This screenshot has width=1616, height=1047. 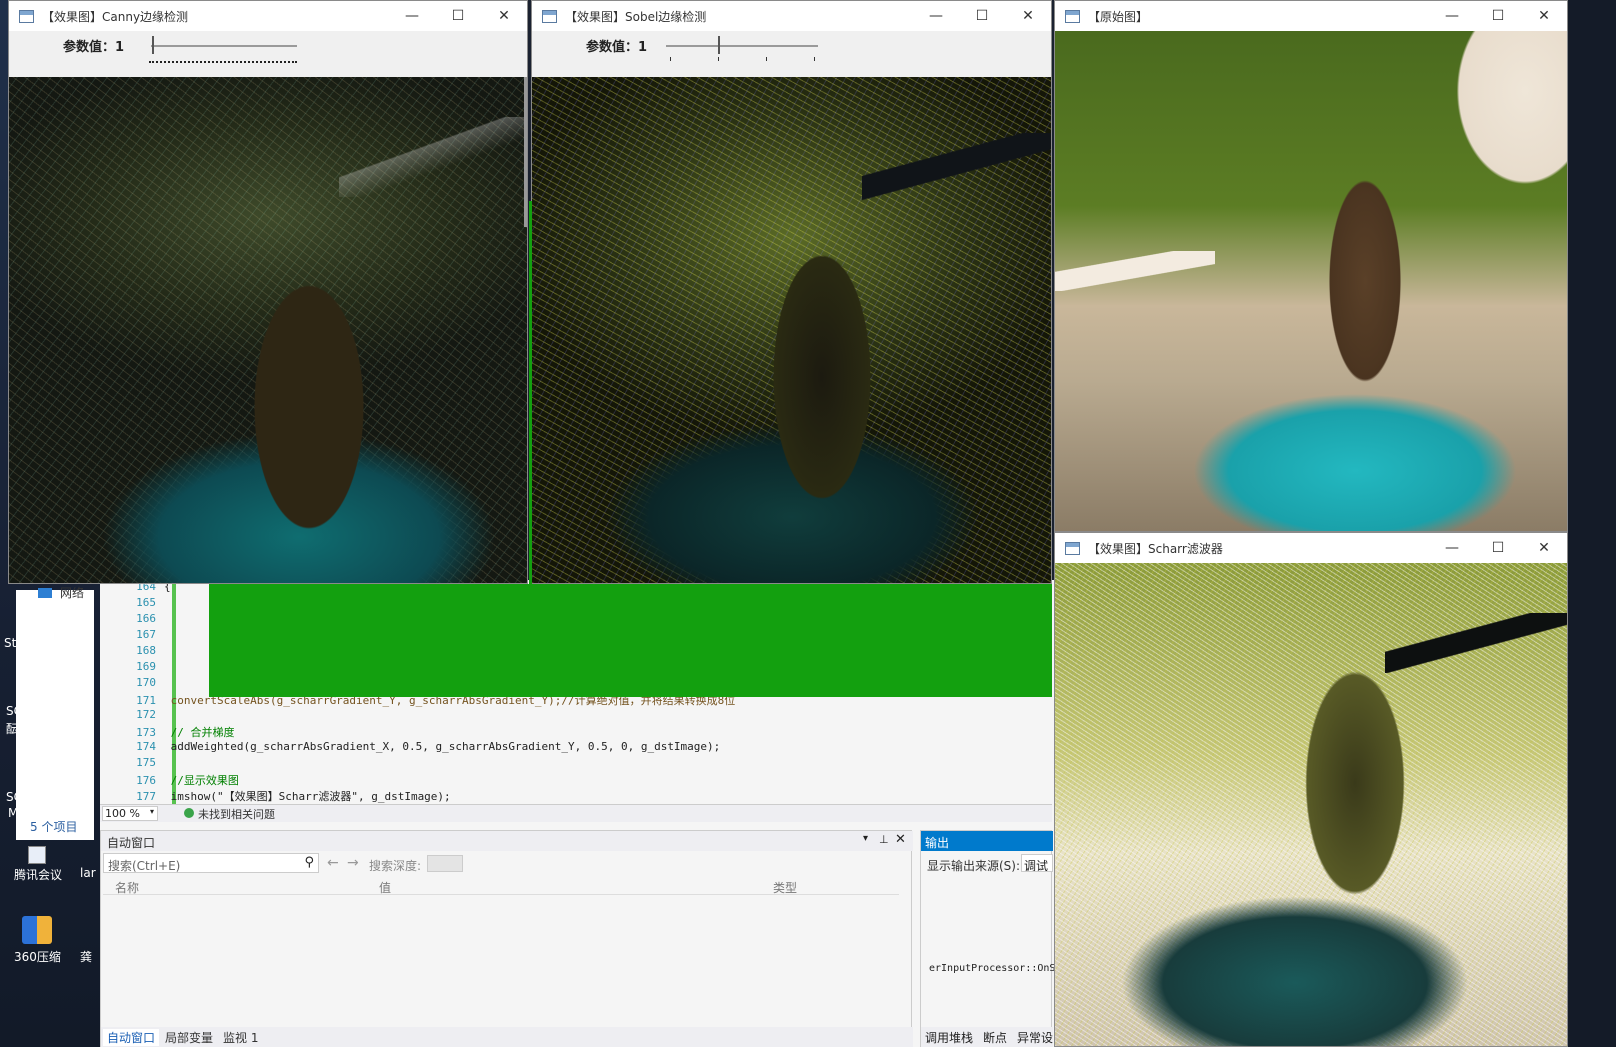 I want to click on tab-watch: 监视 1, so click(x=240, y=1037).